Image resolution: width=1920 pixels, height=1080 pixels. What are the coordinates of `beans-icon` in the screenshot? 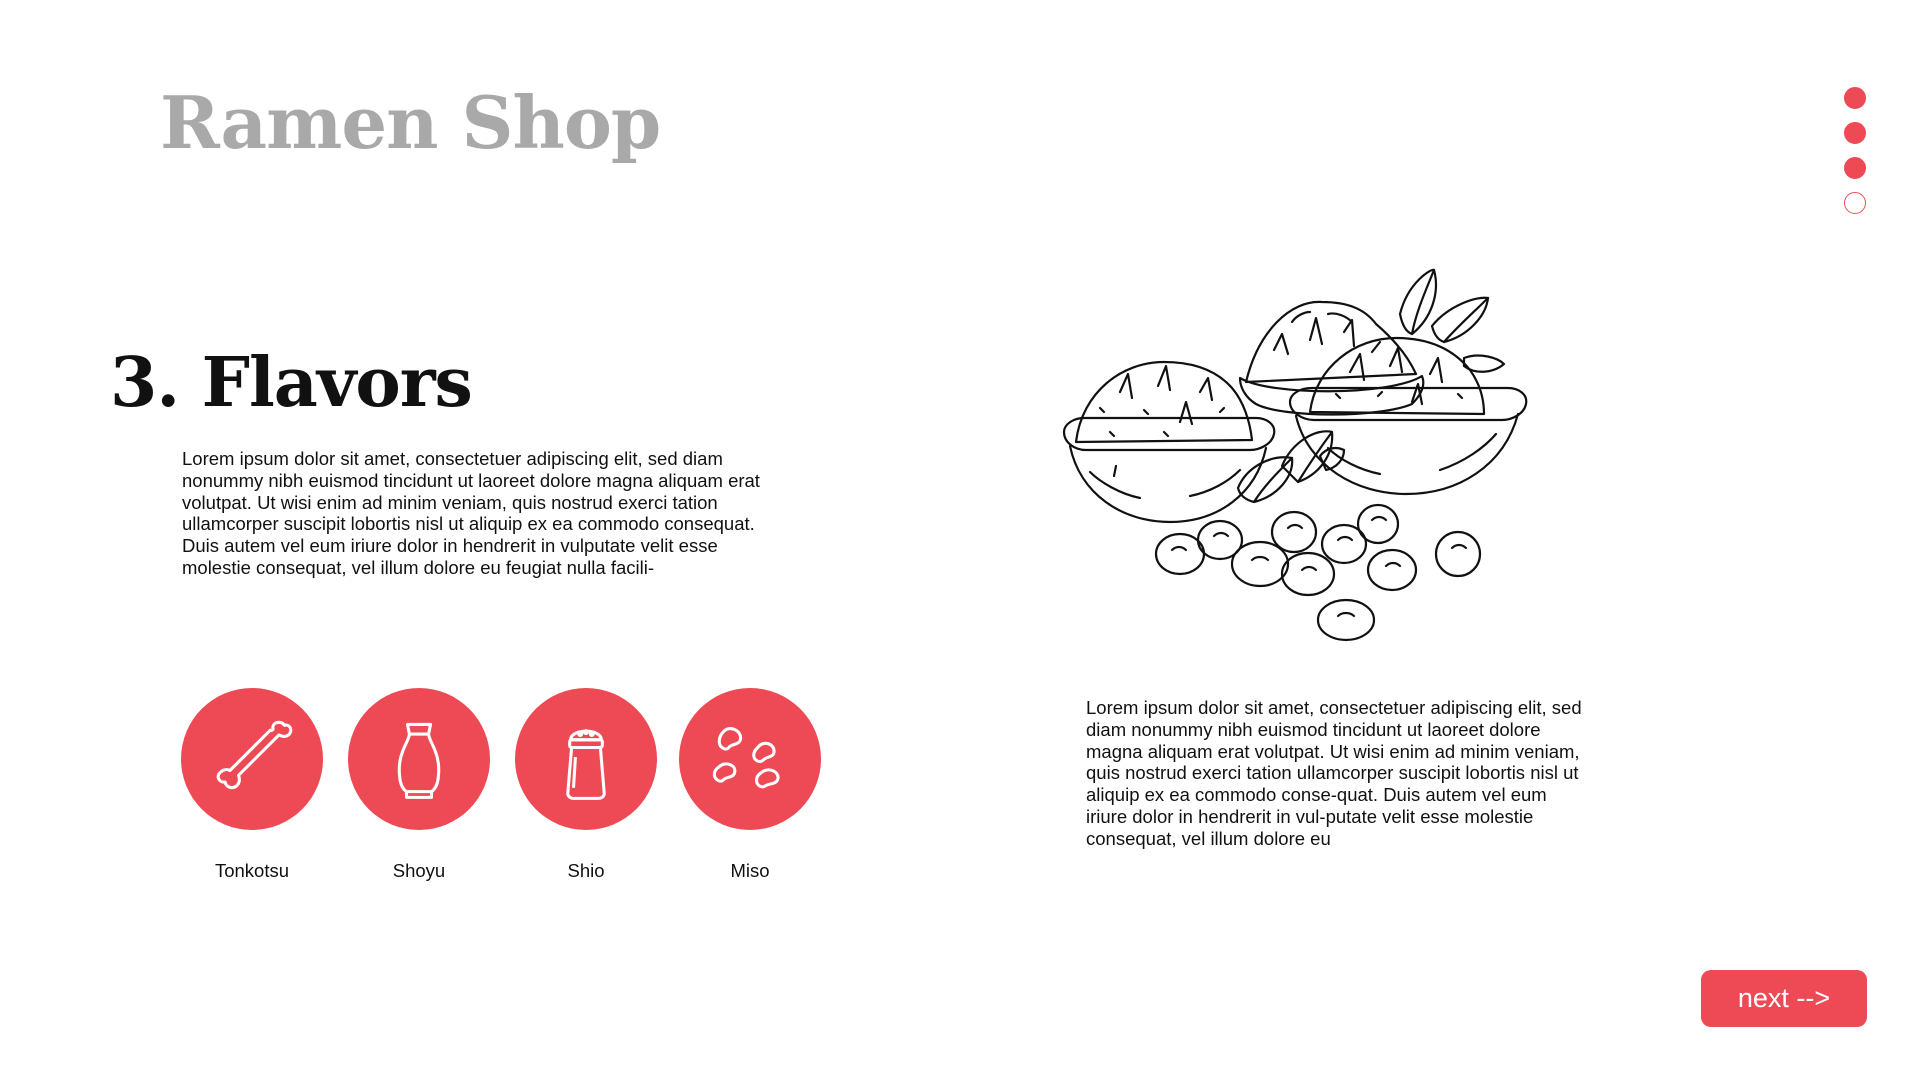 It's located at (746, 758).